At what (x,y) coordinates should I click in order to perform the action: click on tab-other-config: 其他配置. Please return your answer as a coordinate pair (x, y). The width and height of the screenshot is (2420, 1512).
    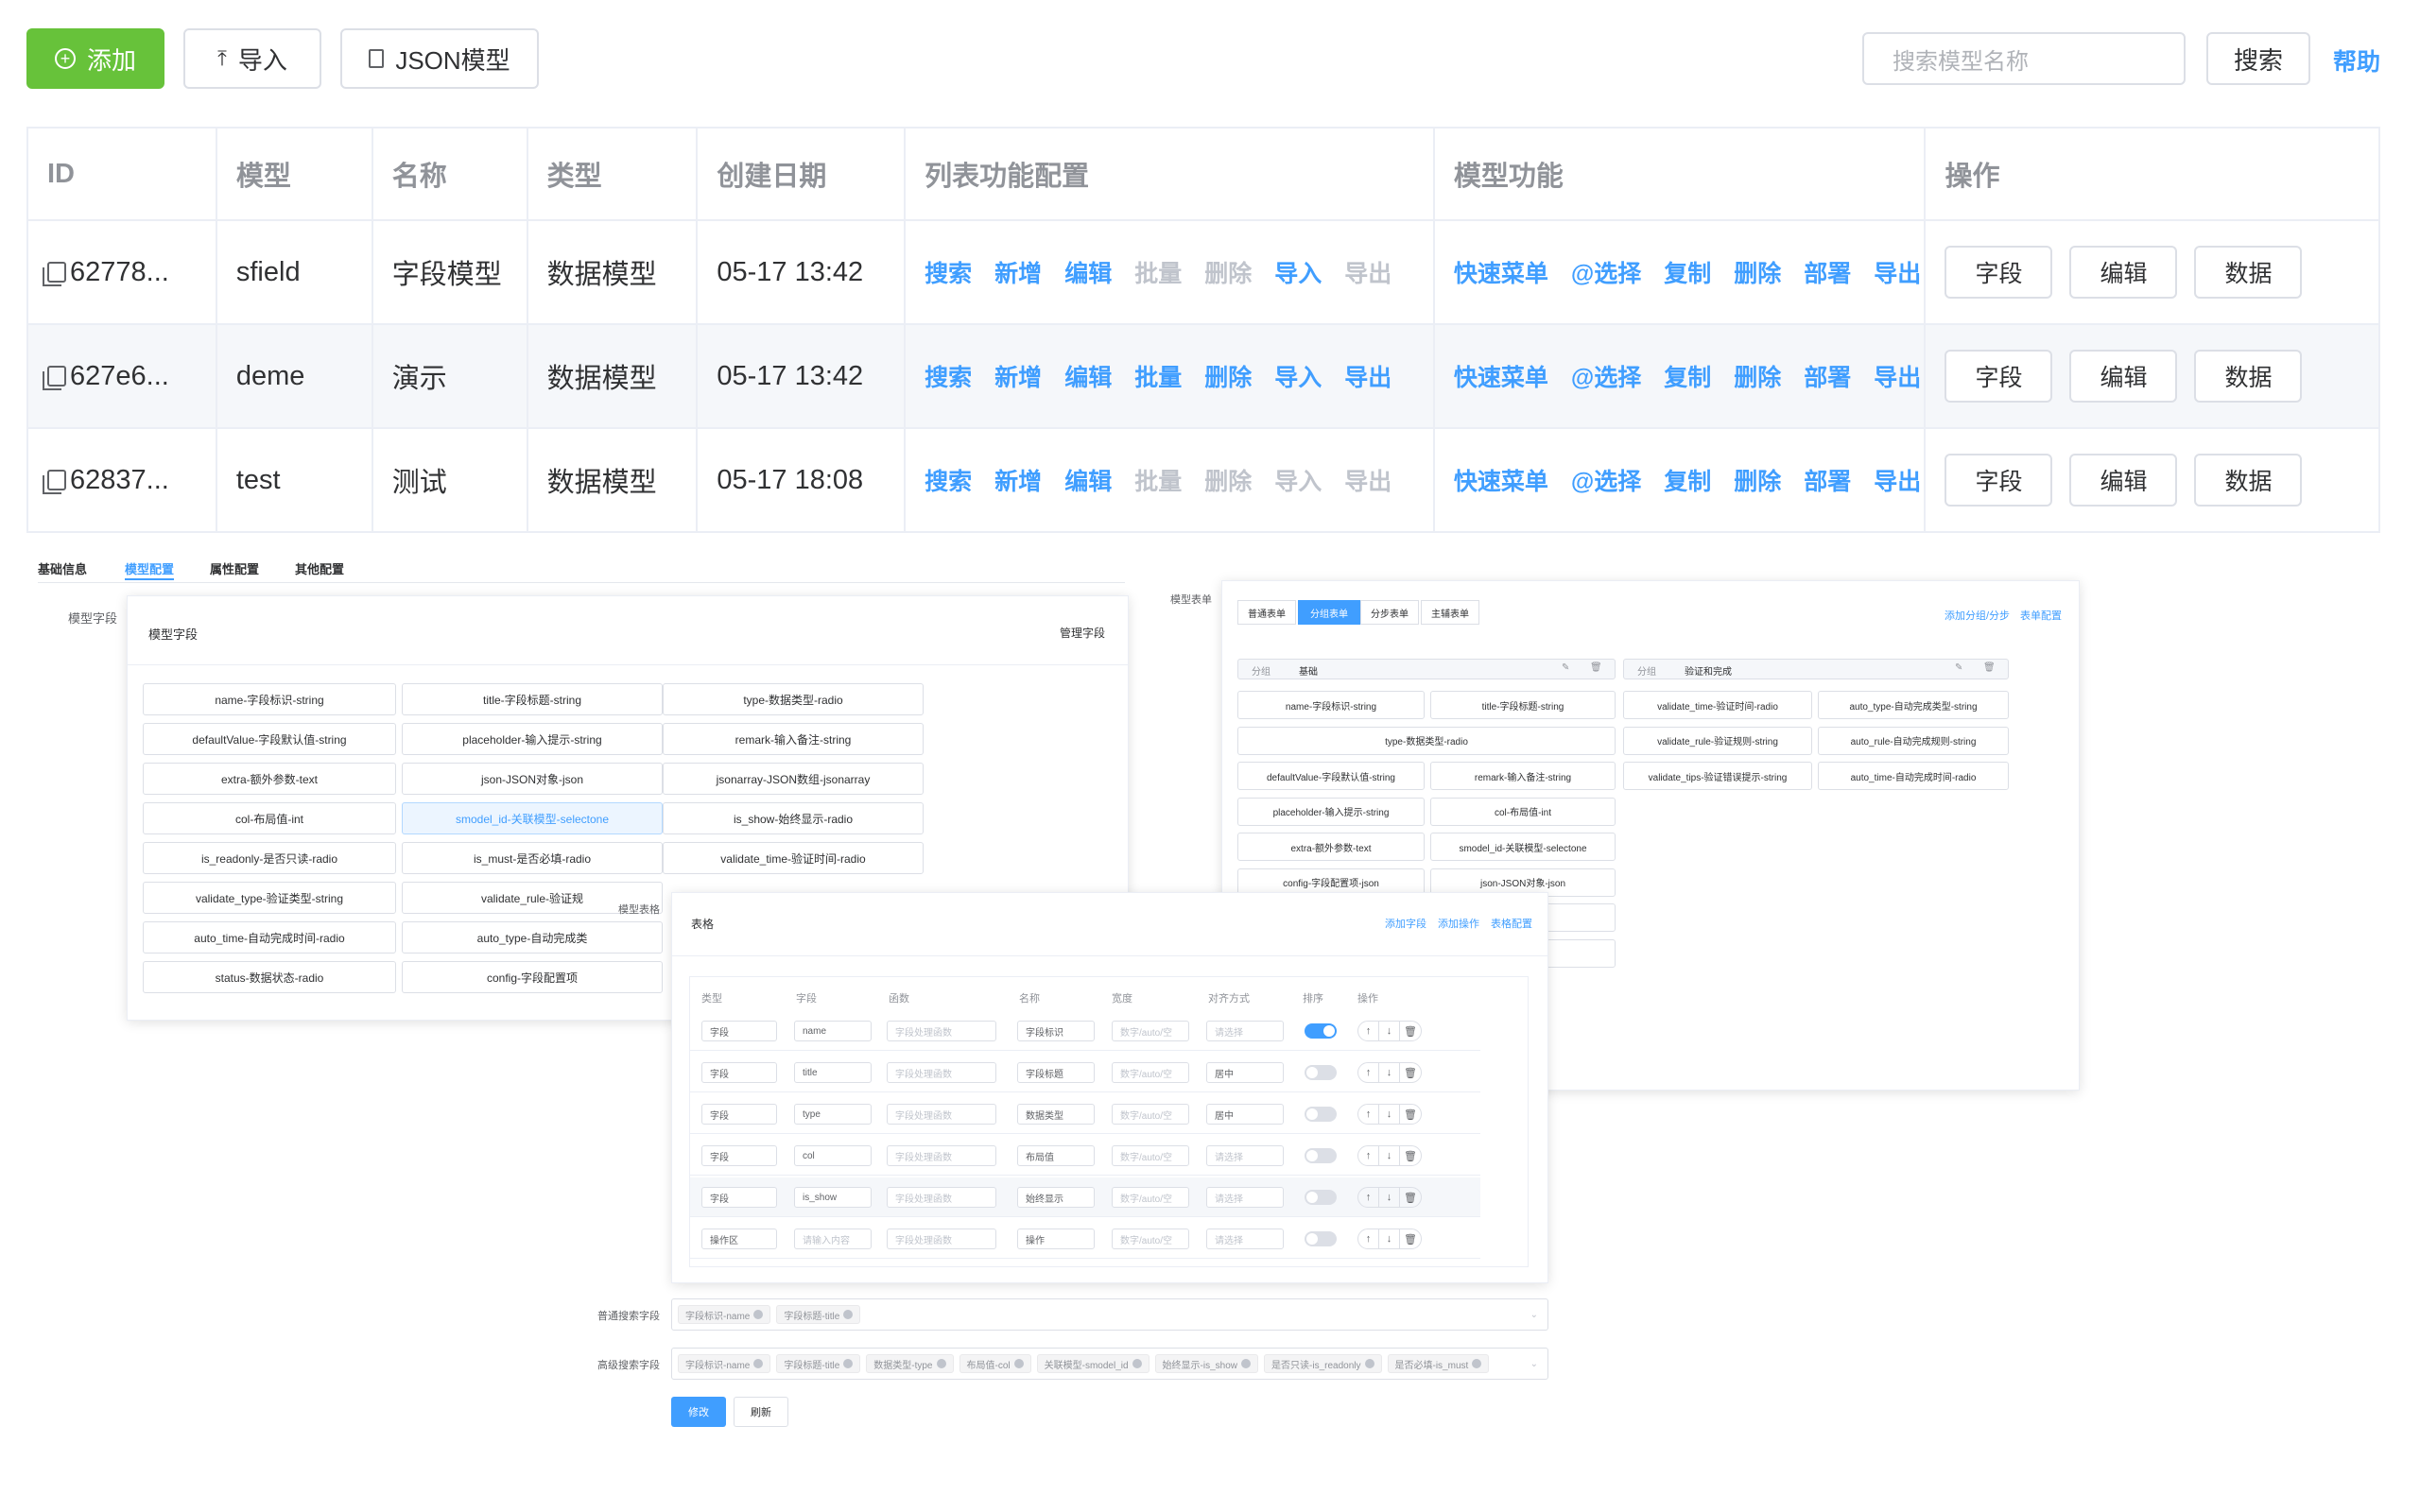
    Looking at the image, I should click on (319, 568).